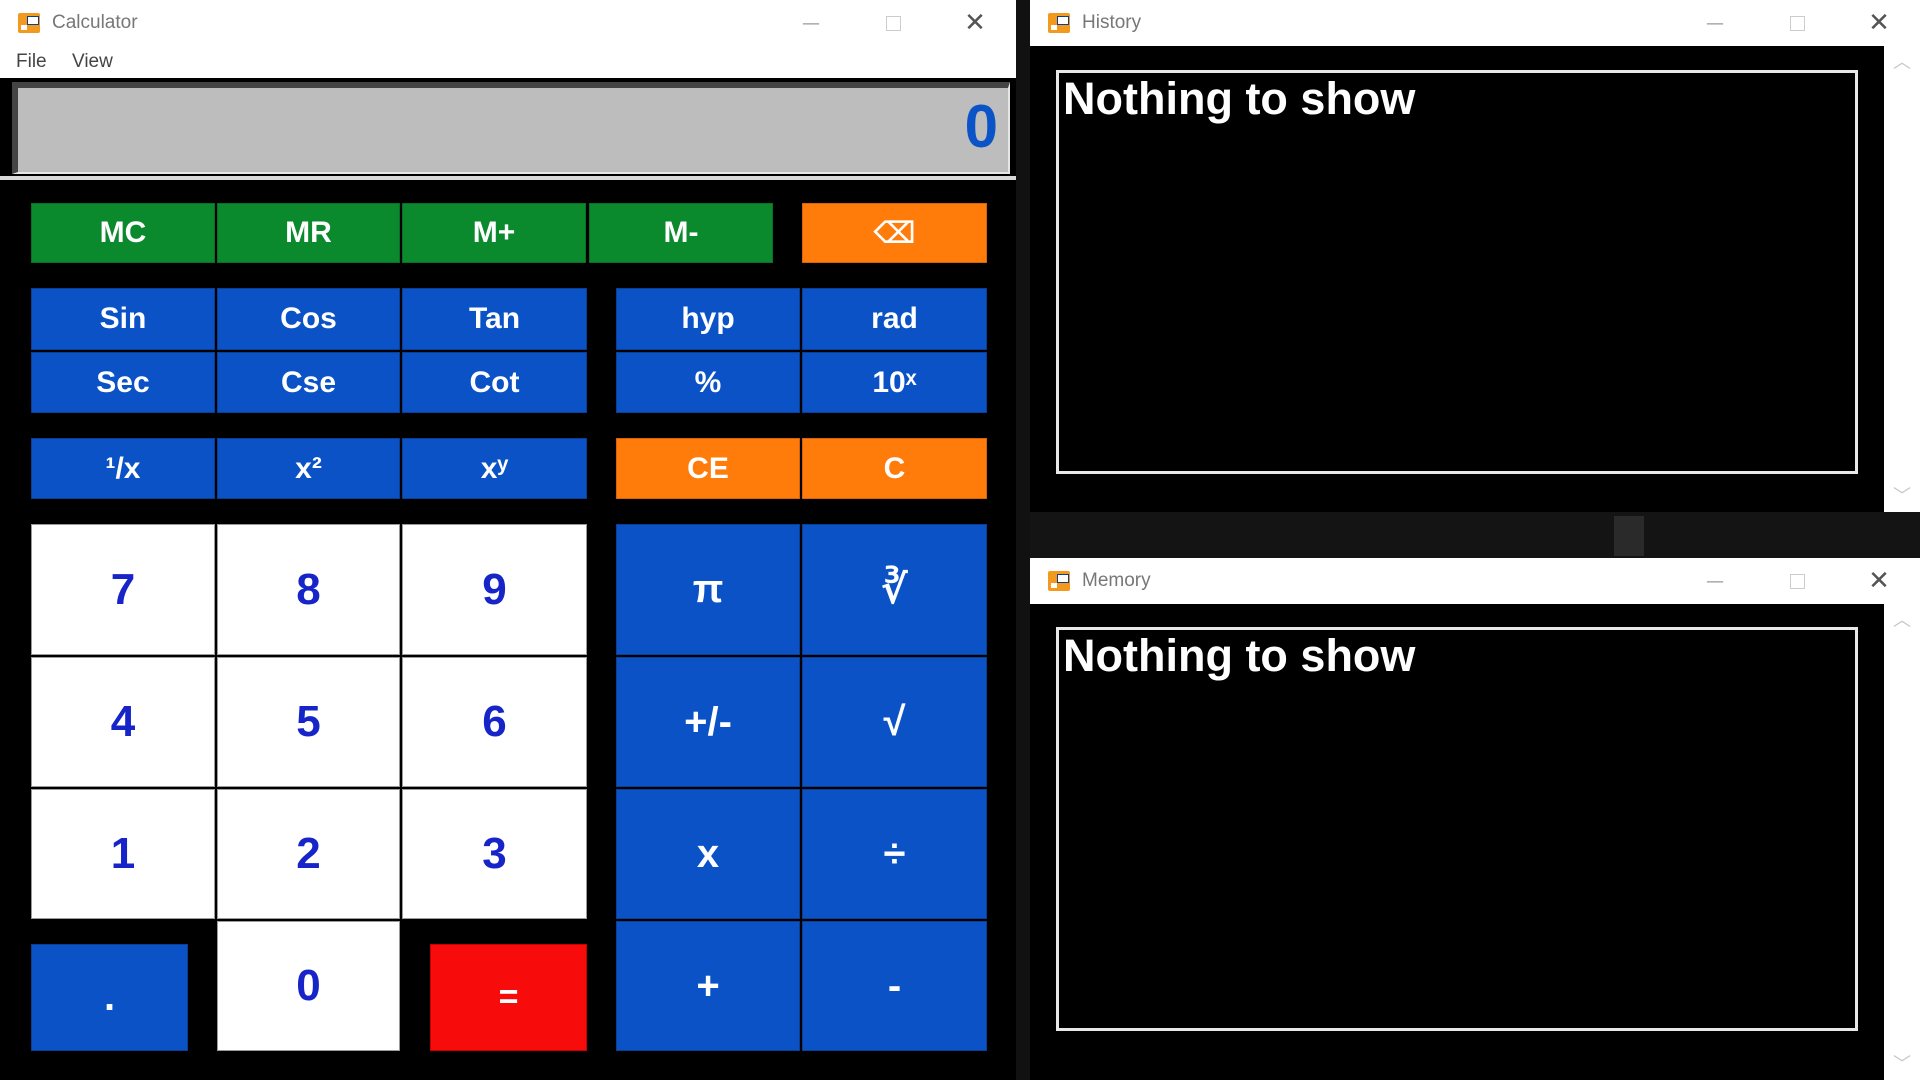 Image resolution: width=1920 pixels, height=1080 pixels. What do you see at coordinates (1239, 655) in the screenshot?
I see `memory-empty-text: Nothing to show` at bounding box center [1239, 655].